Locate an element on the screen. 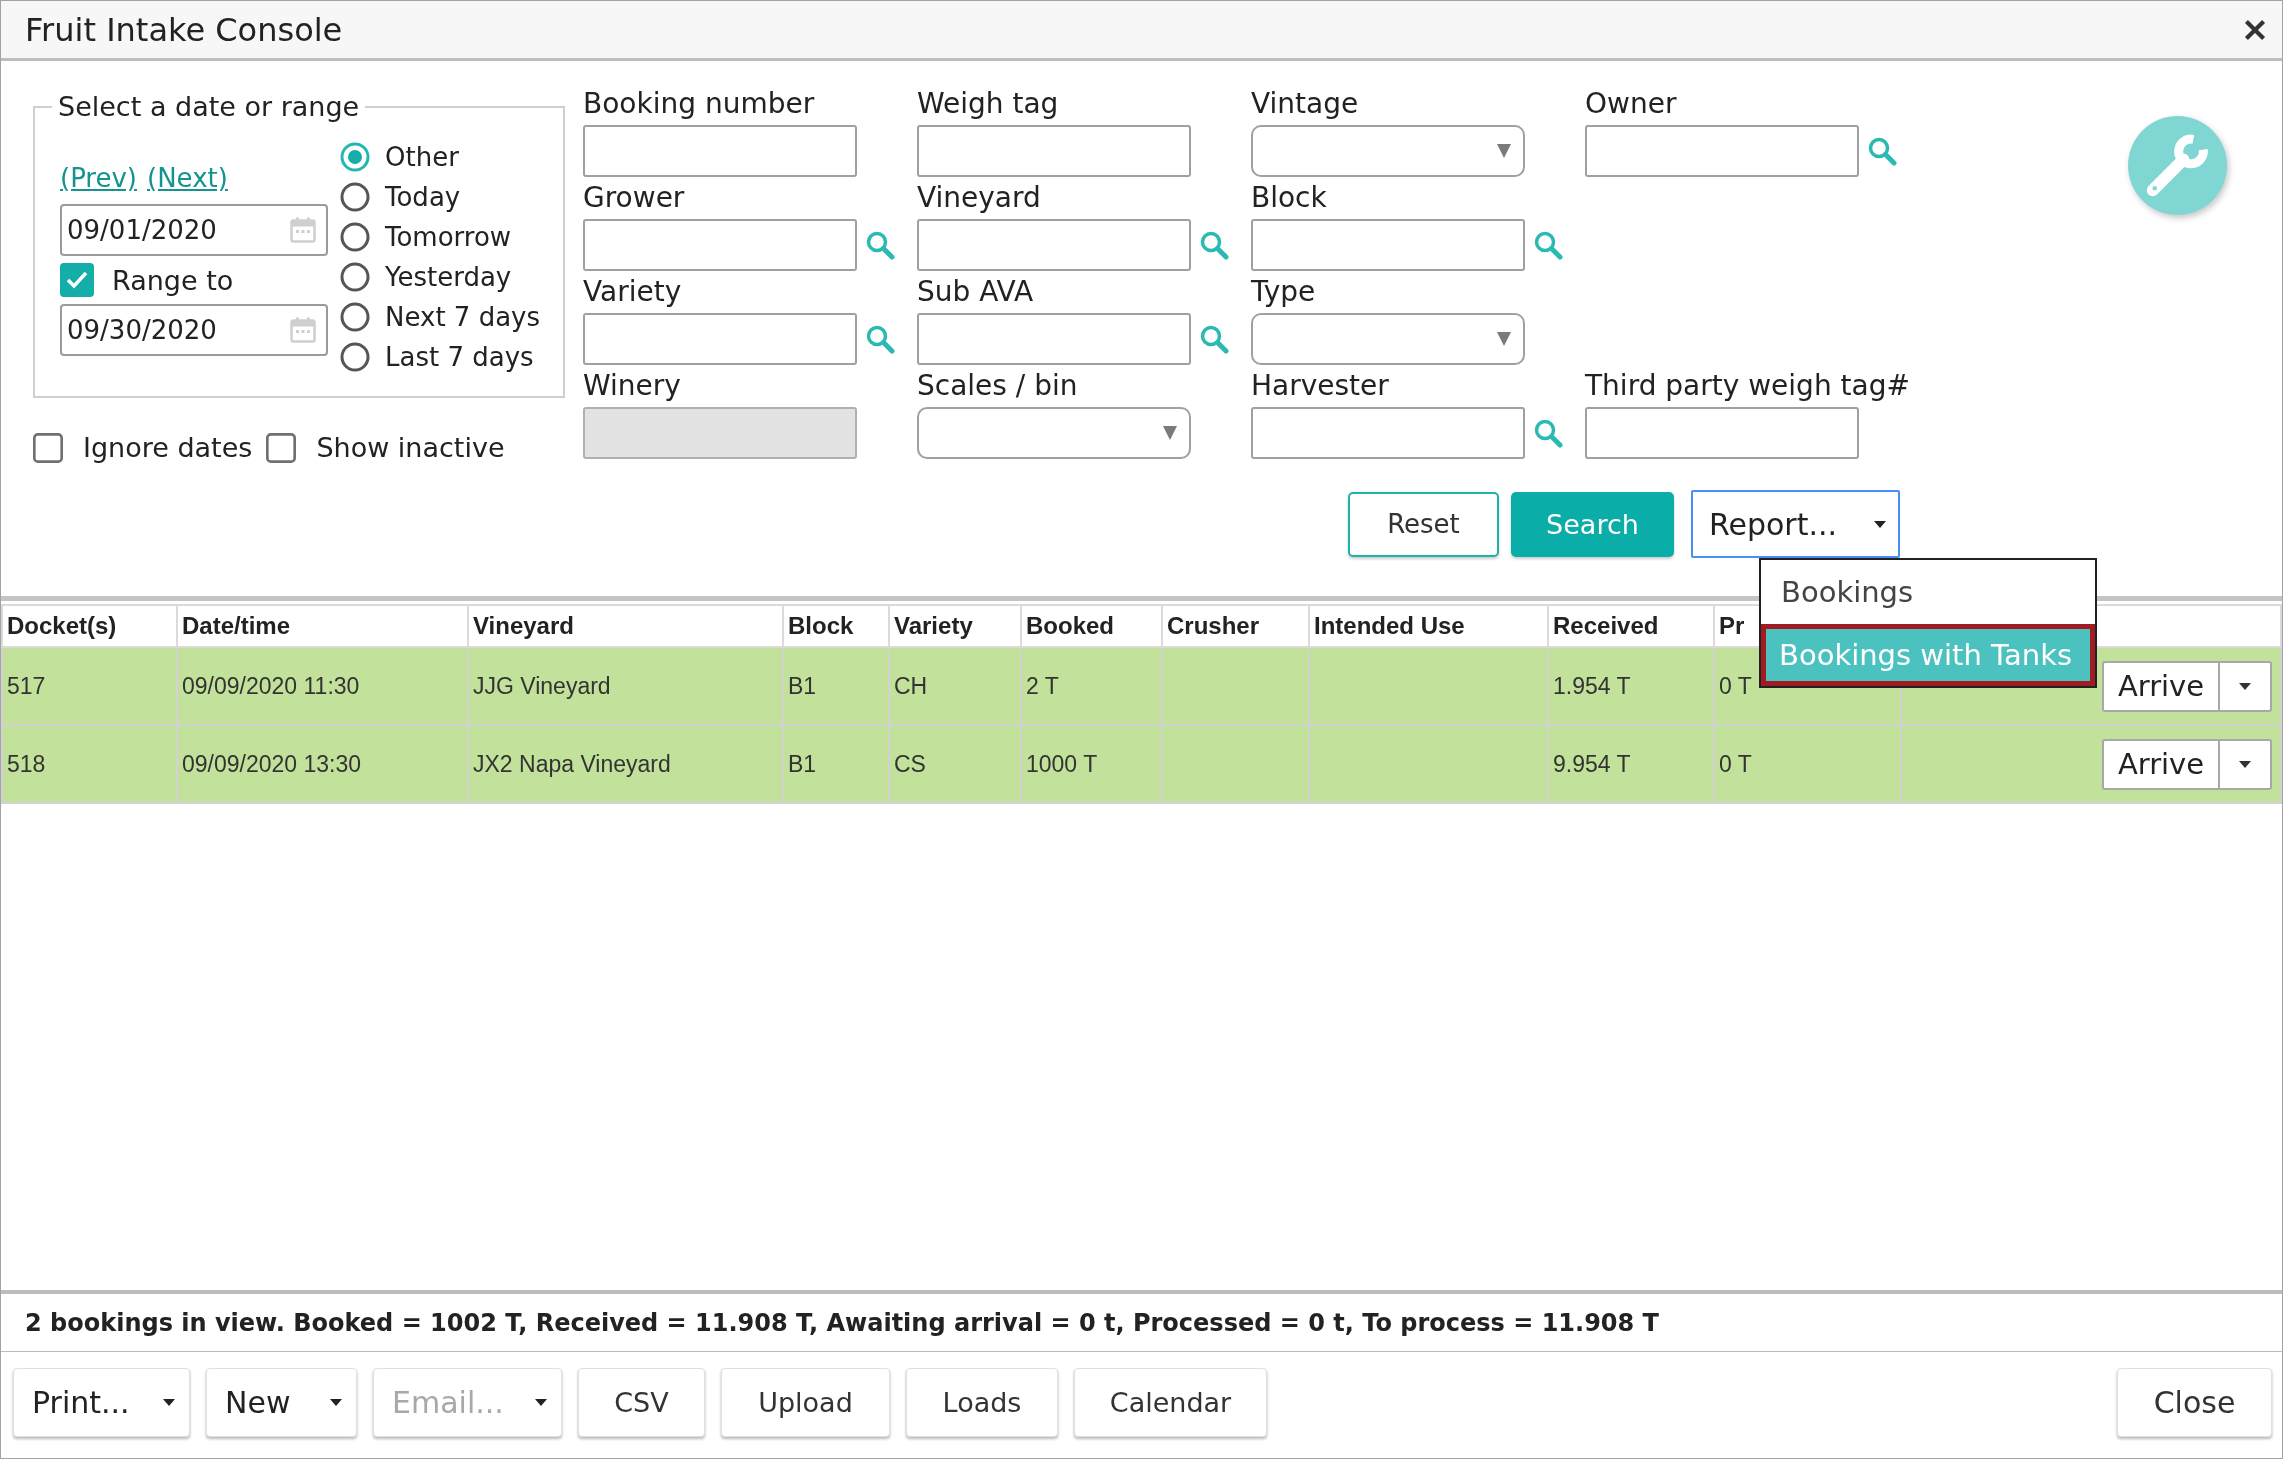  wrench-icon is located at coordinates (2177, 165).